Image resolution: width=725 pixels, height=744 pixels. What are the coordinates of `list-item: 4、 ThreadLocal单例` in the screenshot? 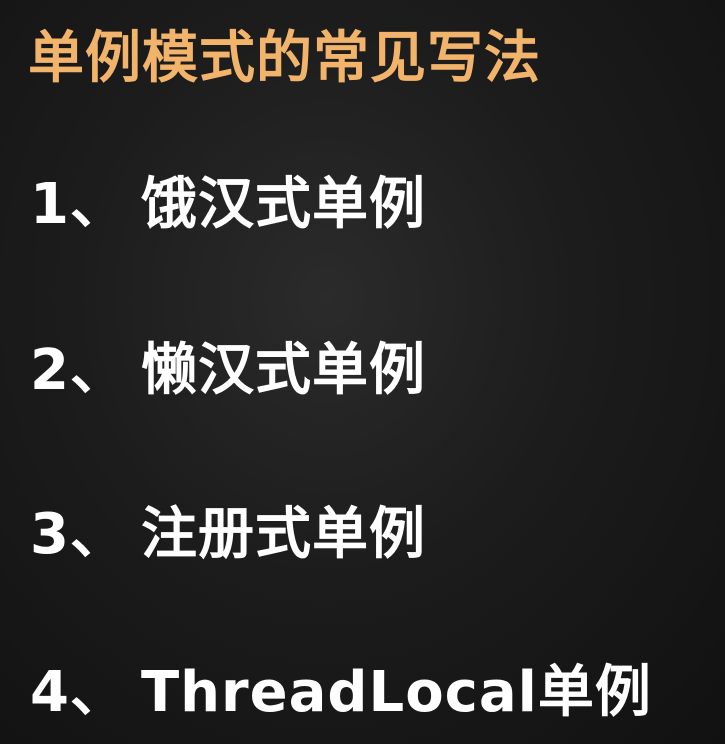 It's located at (341, 693).